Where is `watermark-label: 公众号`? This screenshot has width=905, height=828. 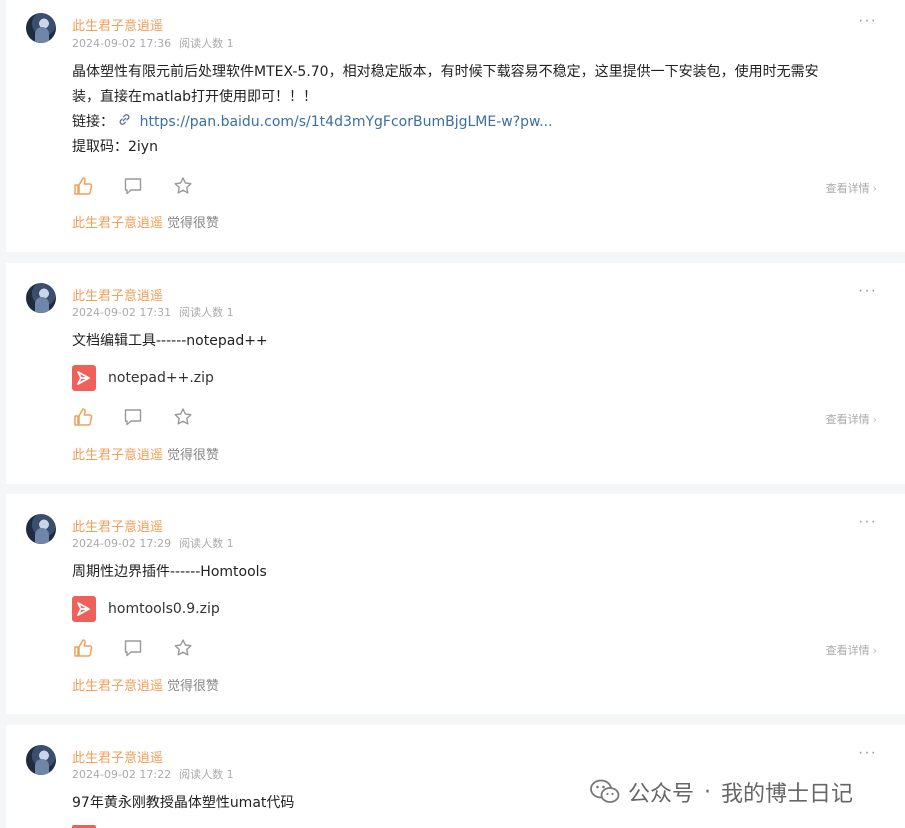
watermark-label: 公众号 is located at coordinates (661, 794).